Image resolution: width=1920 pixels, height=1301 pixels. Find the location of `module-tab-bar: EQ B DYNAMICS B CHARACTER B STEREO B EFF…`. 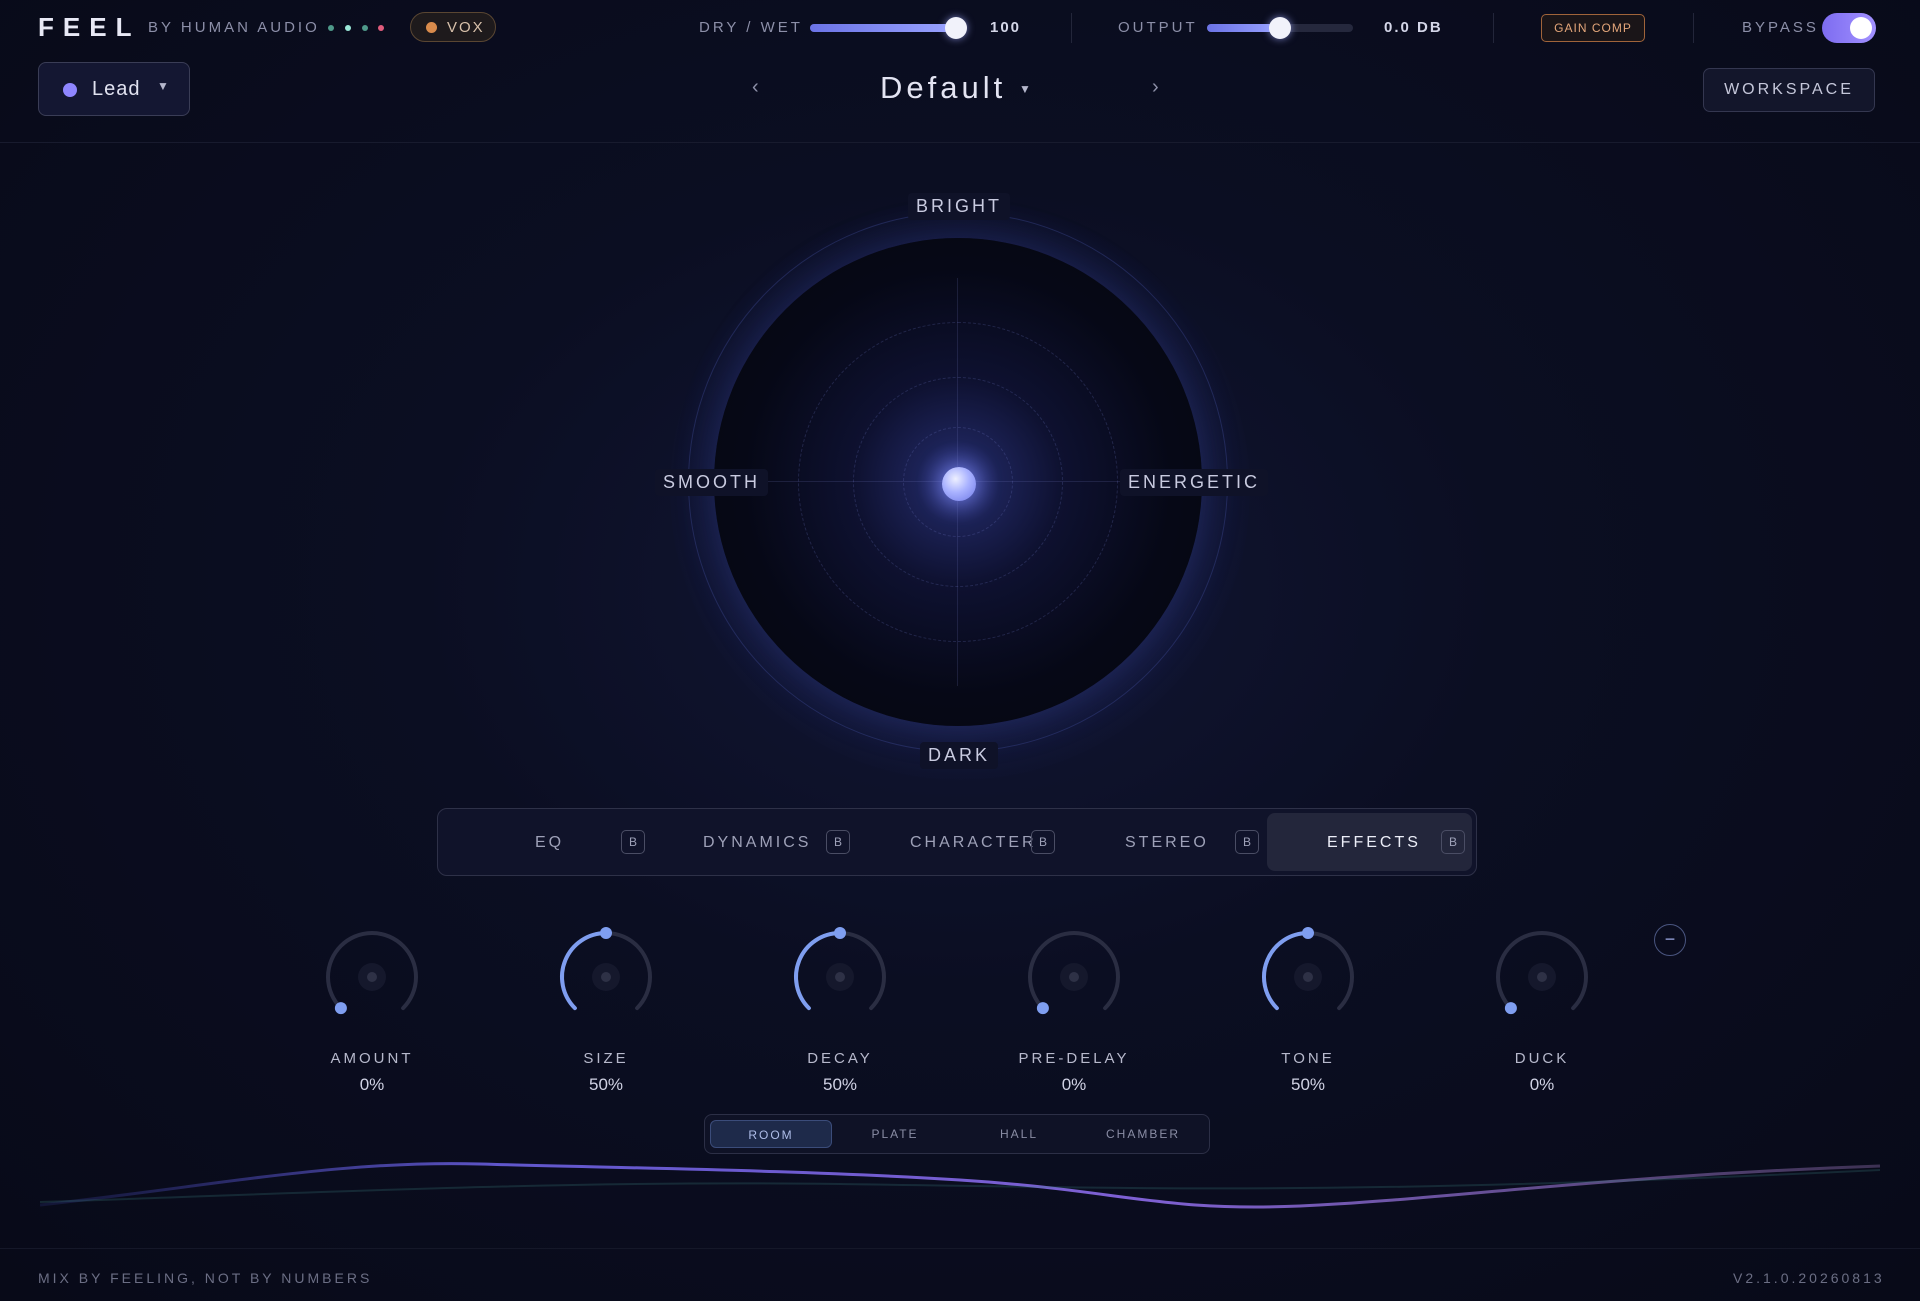

module-tab-bar: EQ B DYNAMICS B CHARACTER B STEREO B EFF… is located at coordinates (957, 842).